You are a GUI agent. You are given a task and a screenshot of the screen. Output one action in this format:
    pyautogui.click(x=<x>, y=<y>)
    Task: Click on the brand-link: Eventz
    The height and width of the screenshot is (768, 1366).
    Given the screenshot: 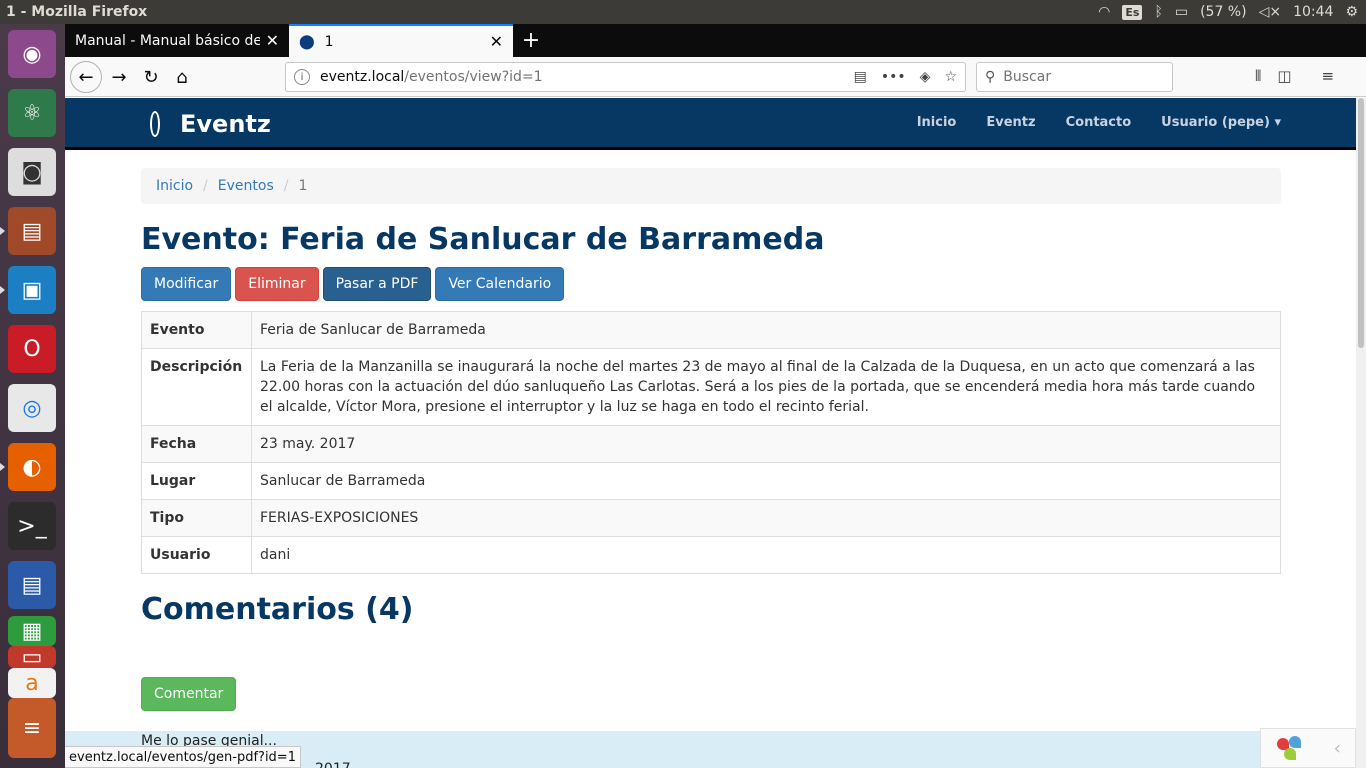 What is the action you would take?
    pyautogui.click(x=210, y=124)
    